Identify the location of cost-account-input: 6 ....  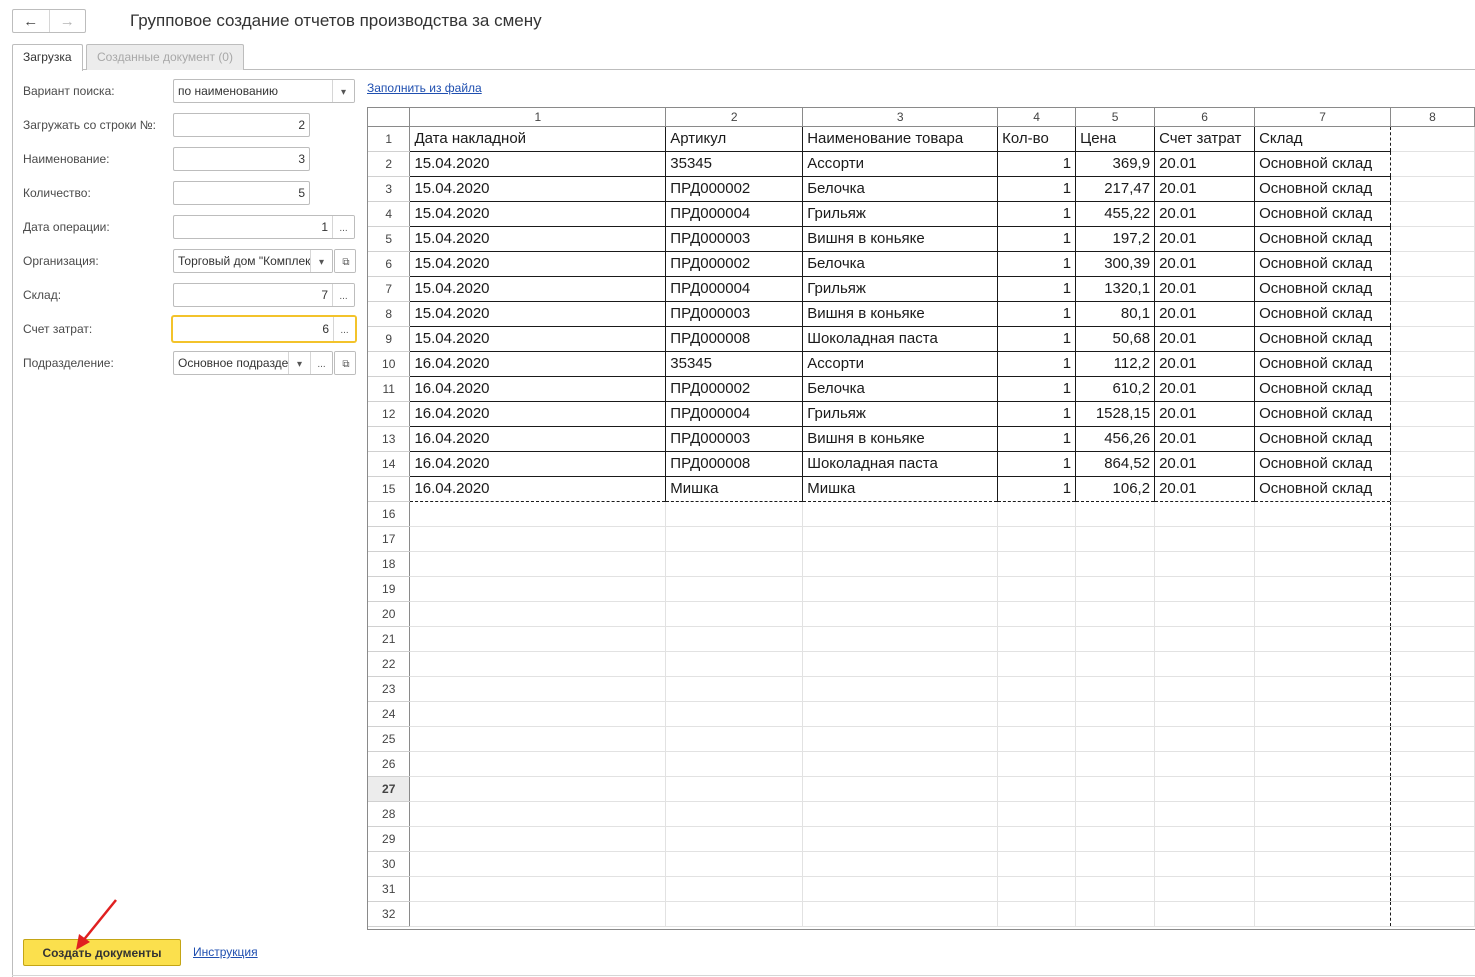
(264, 329).